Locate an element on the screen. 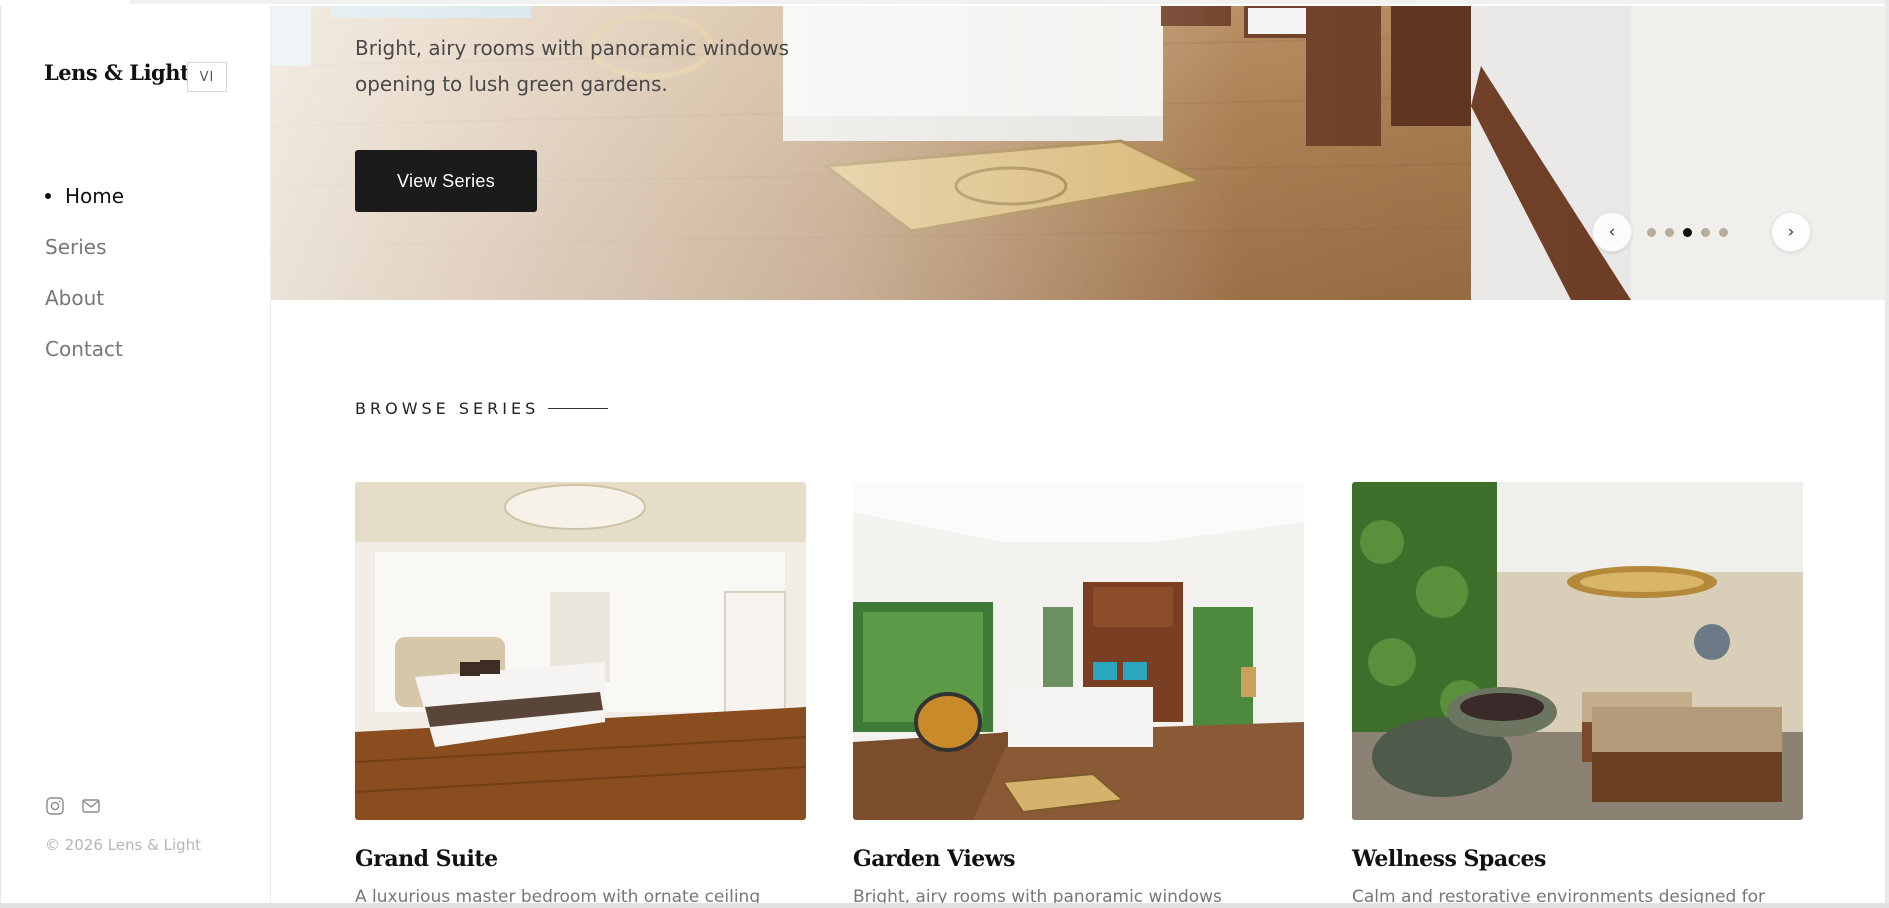  nav-item-series: Series is located at coordinates (84, 246).